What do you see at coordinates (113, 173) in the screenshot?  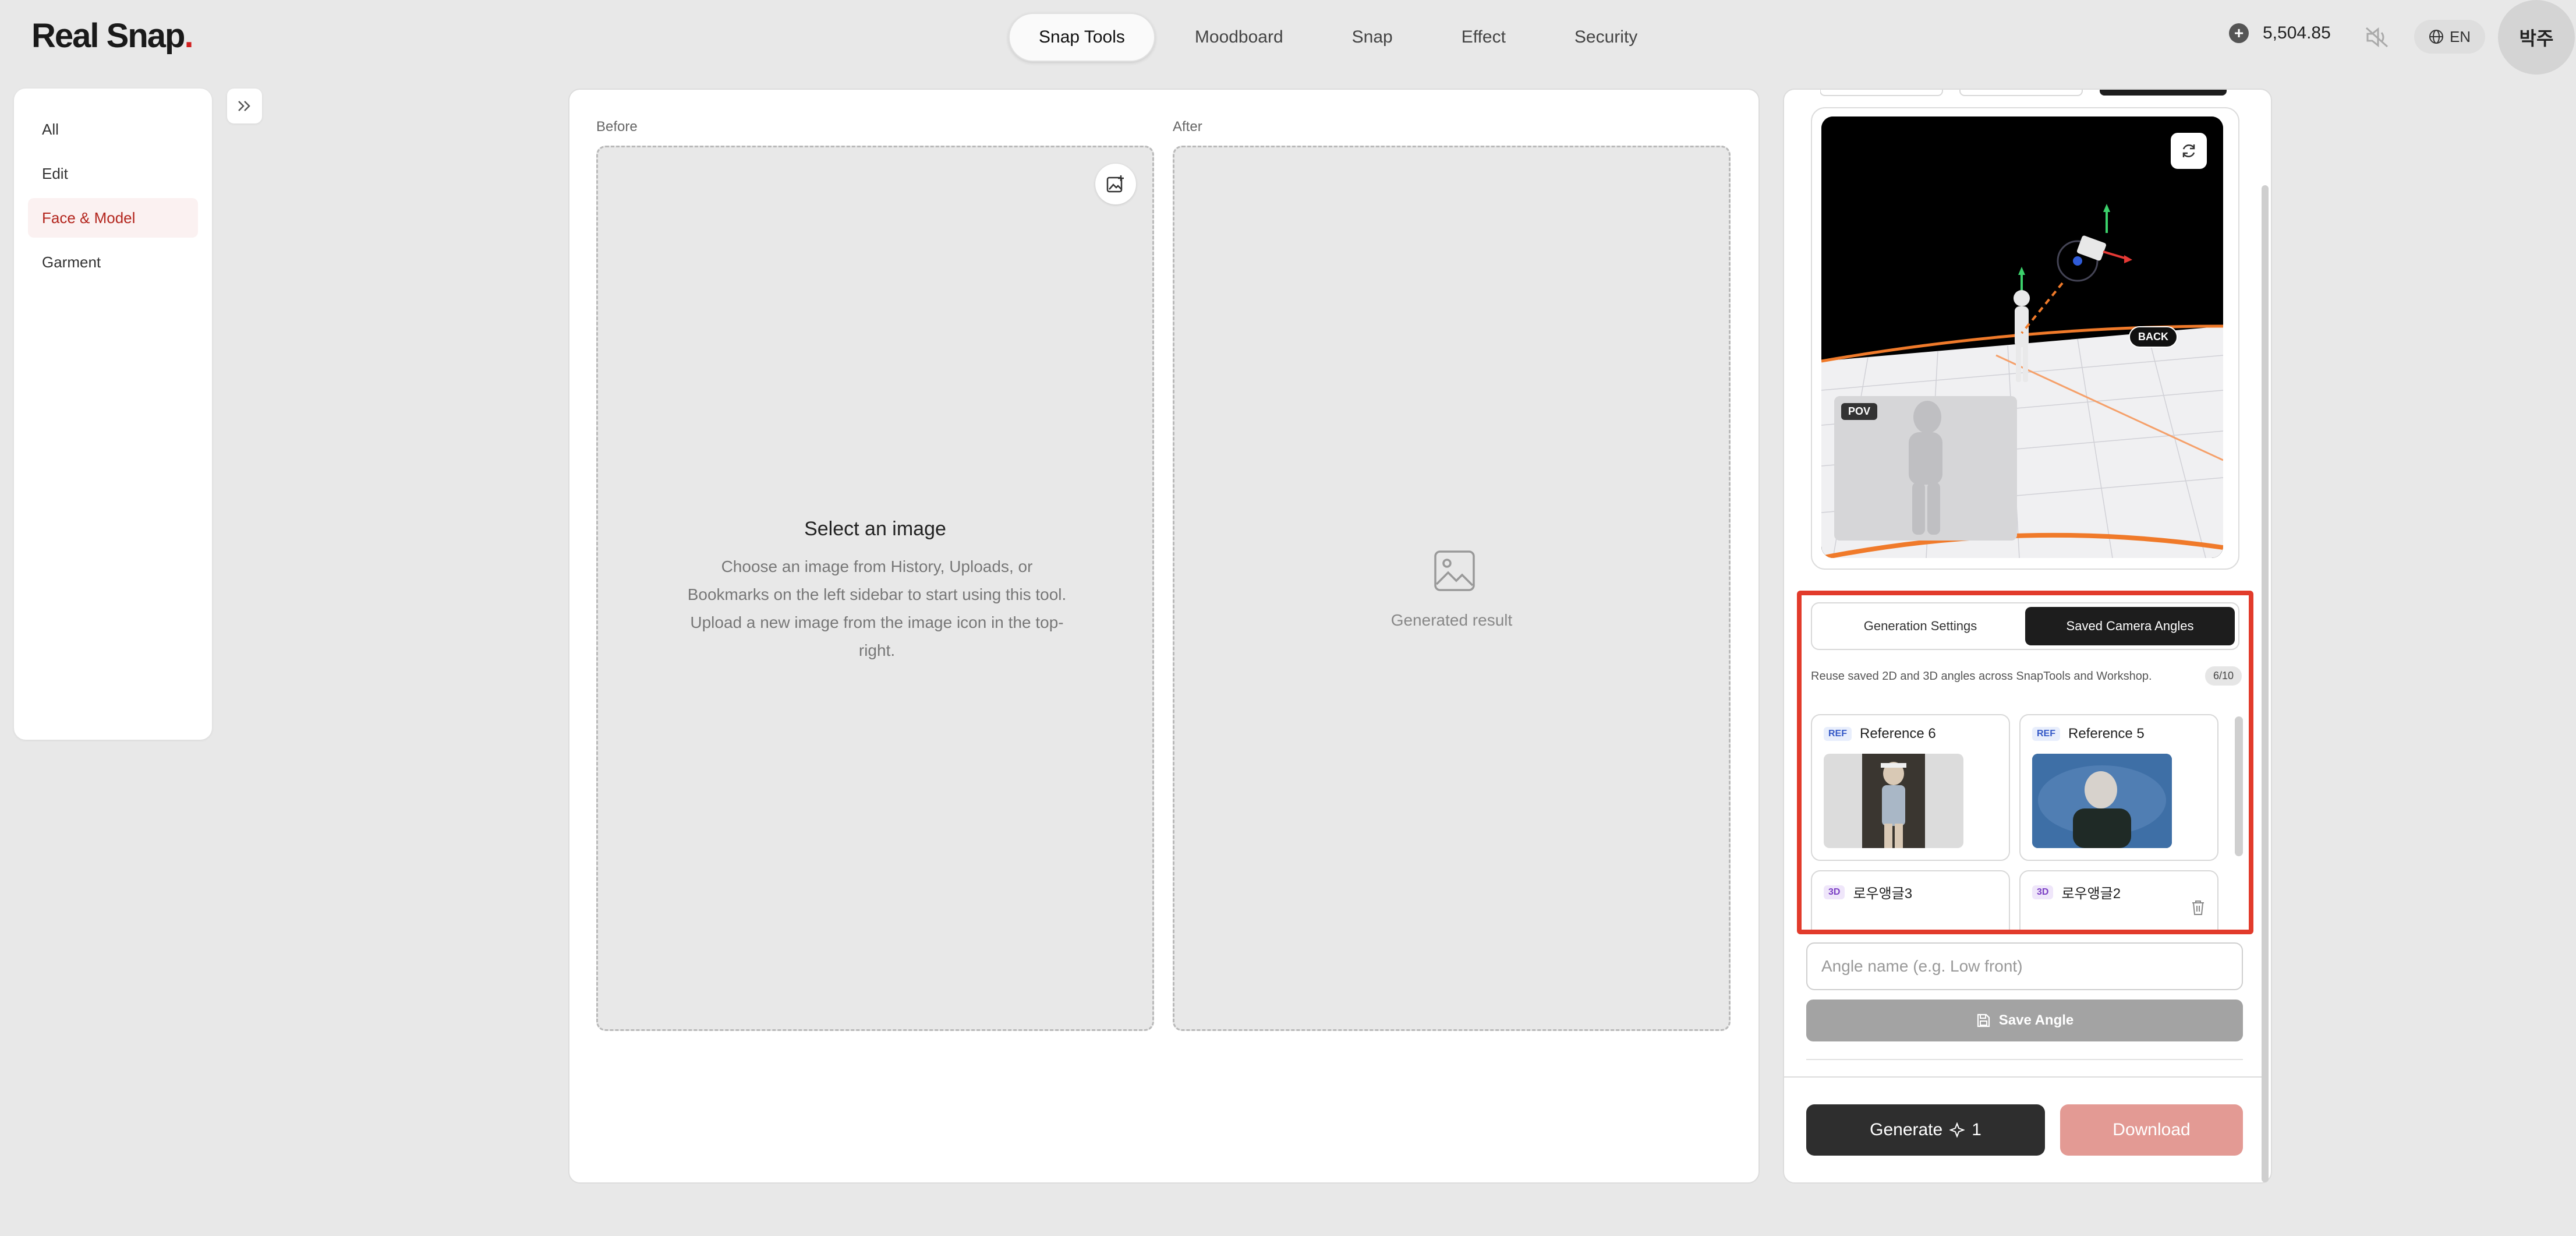 I see `sidebar-item-edit: Edit` at bounding box center [113, 173].